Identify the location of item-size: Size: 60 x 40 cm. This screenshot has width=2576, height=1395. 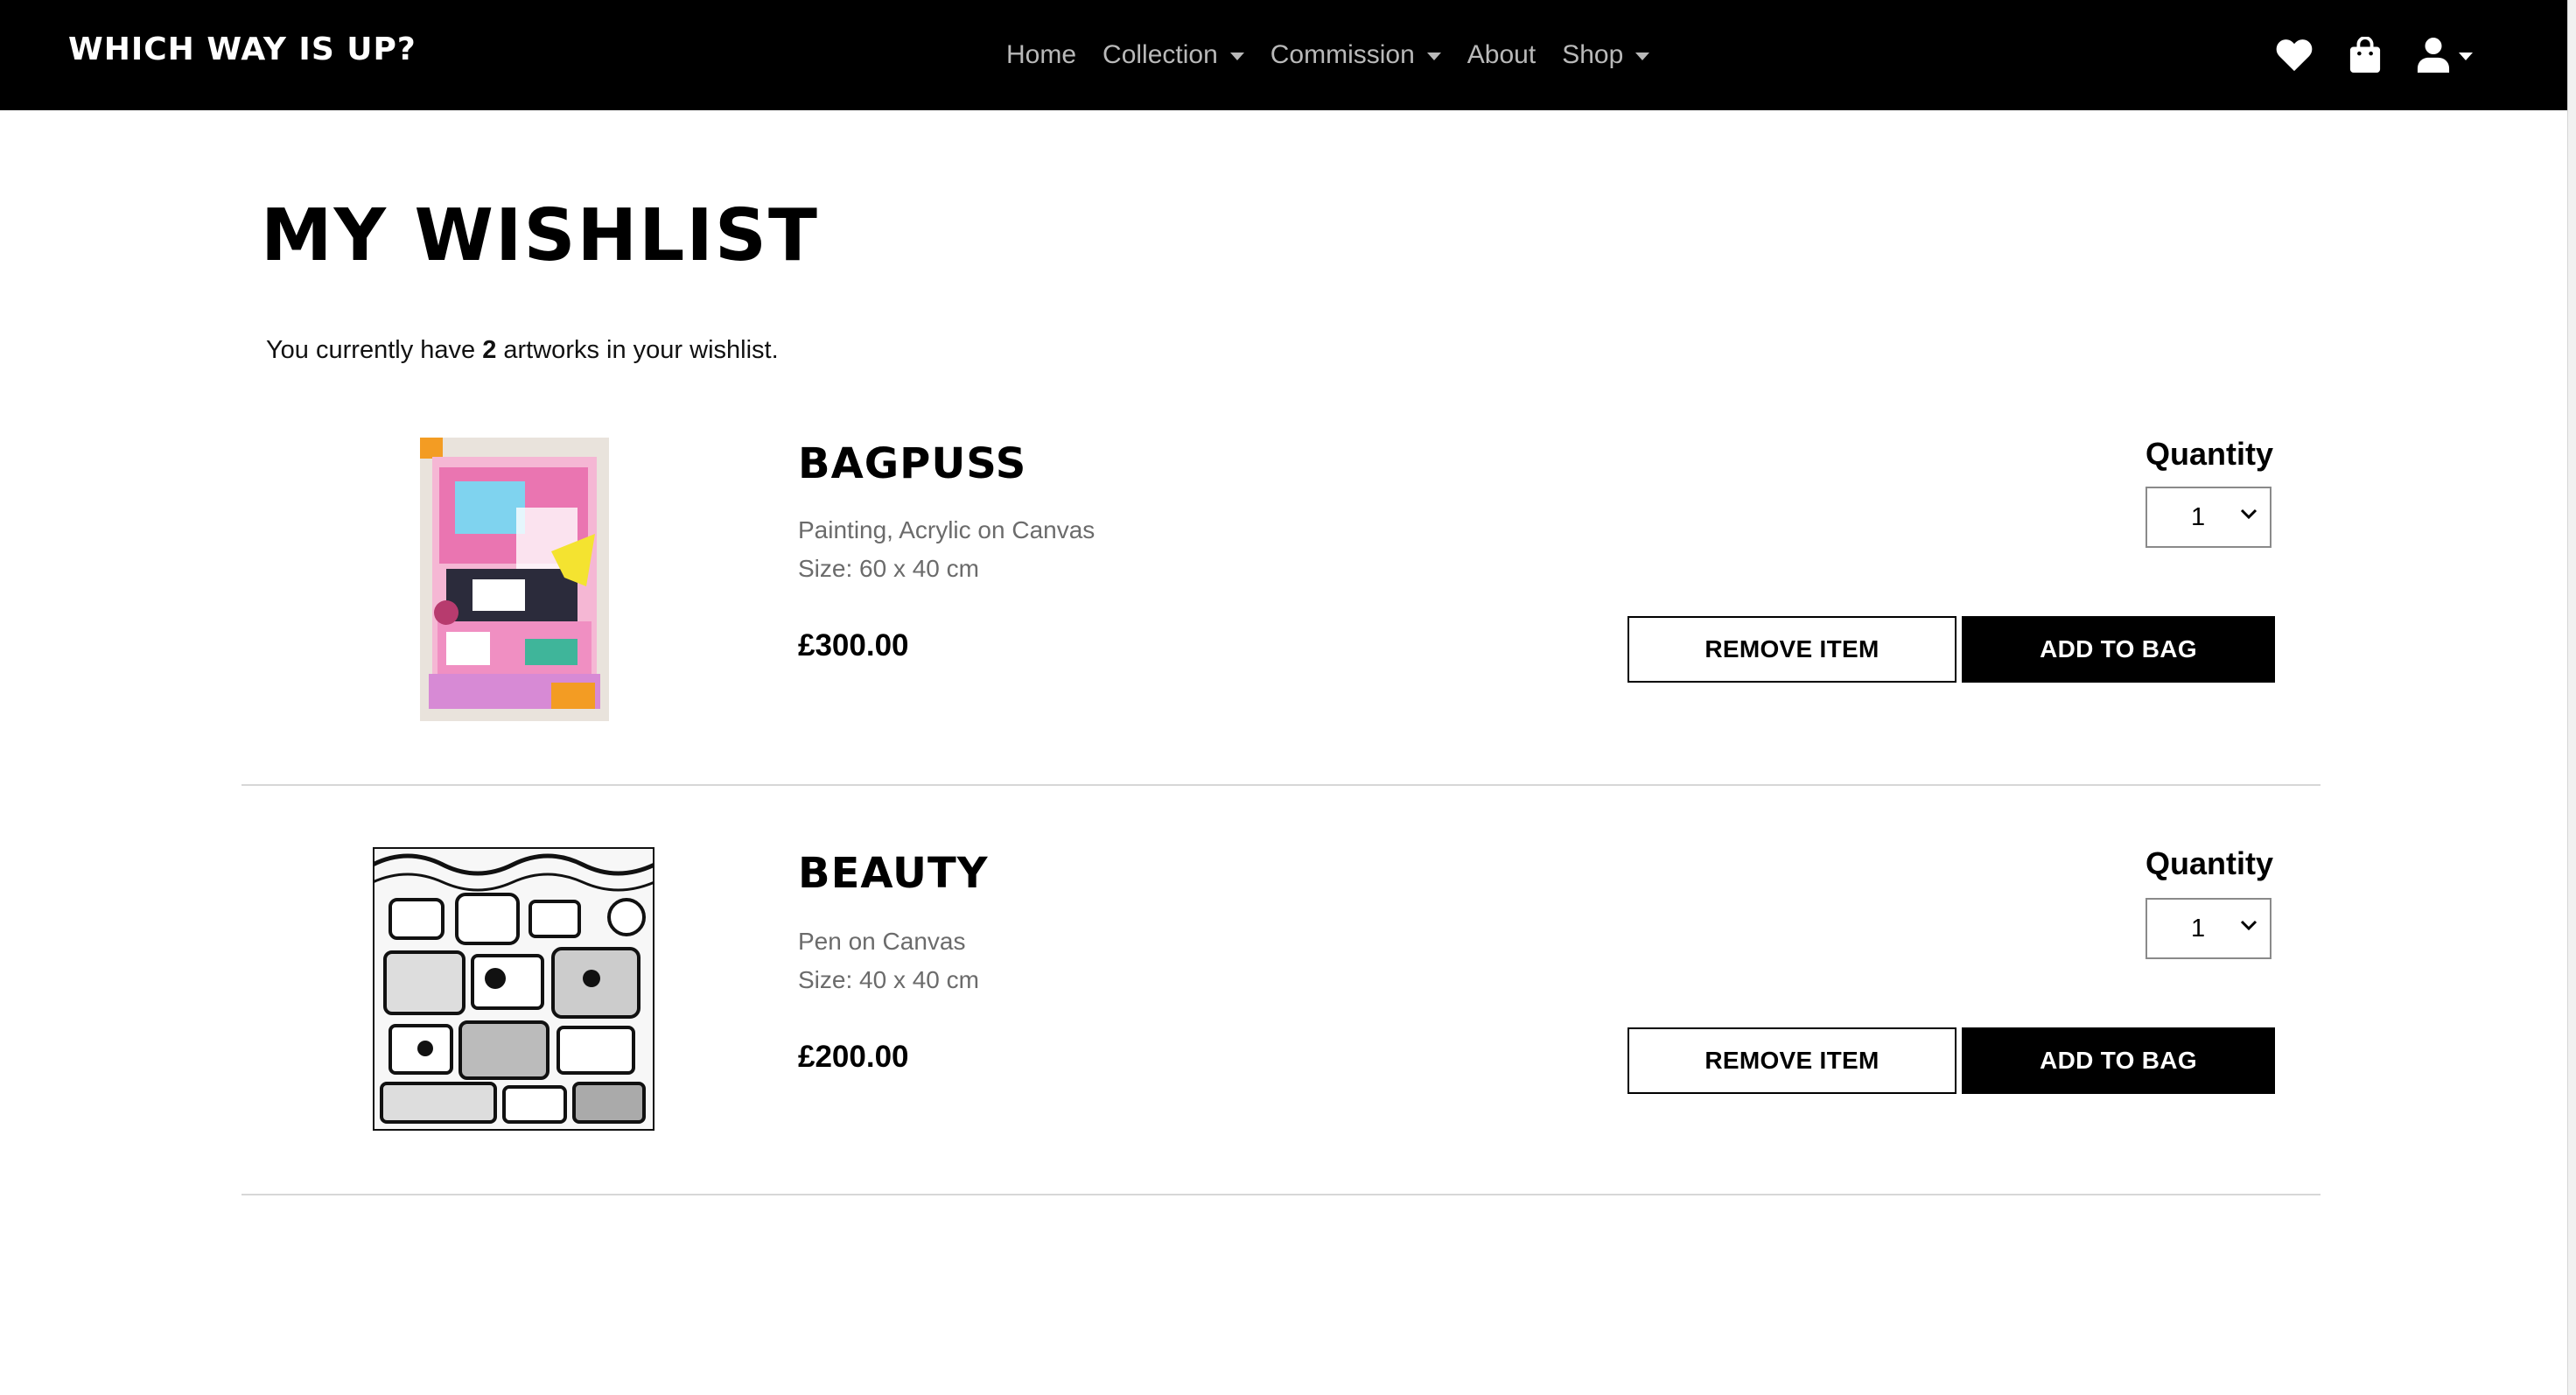
(888, 568).